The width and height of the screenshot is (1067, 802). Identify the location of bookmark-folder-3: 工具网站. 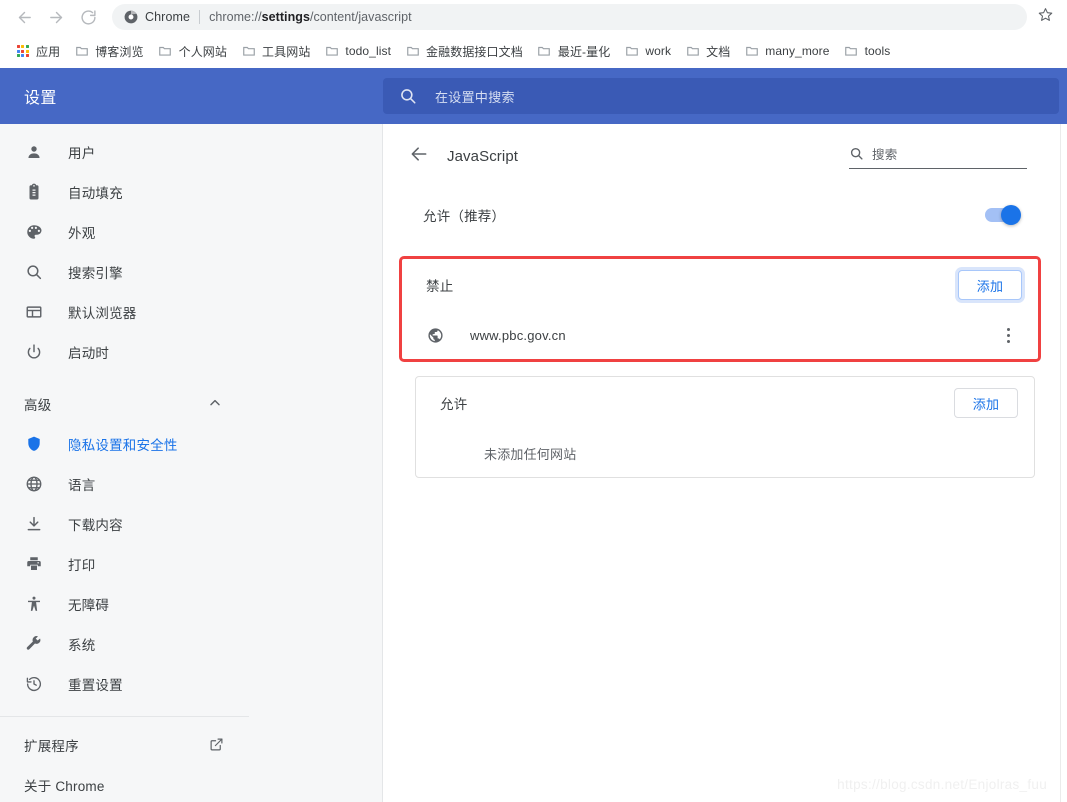
(275, 51).